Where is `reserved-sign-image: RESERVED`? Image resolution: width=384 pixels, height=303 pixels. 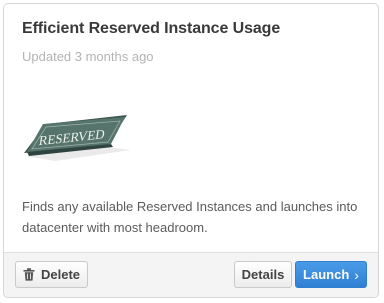 reserved-sign-image: RESERVED is located at coordinates (77, 138).